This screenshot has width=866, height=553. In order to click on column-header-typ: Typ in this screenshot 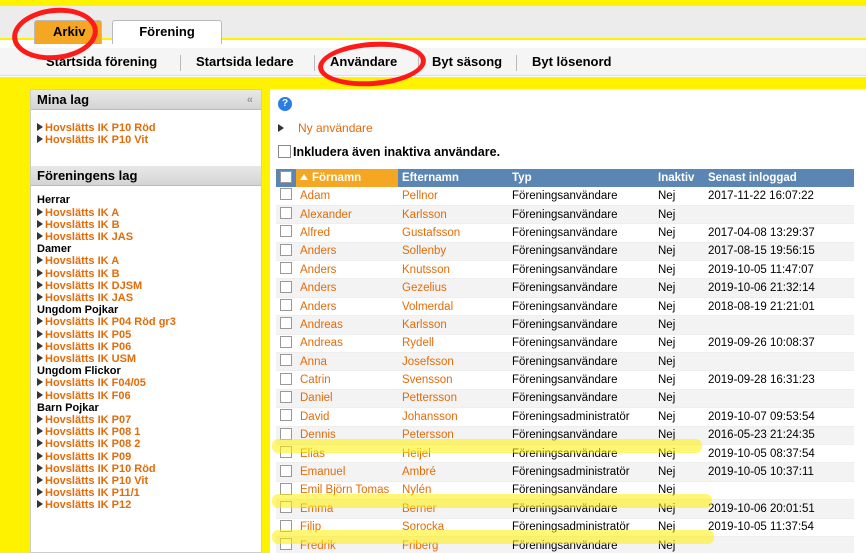, I will do `click(581, 178)`.